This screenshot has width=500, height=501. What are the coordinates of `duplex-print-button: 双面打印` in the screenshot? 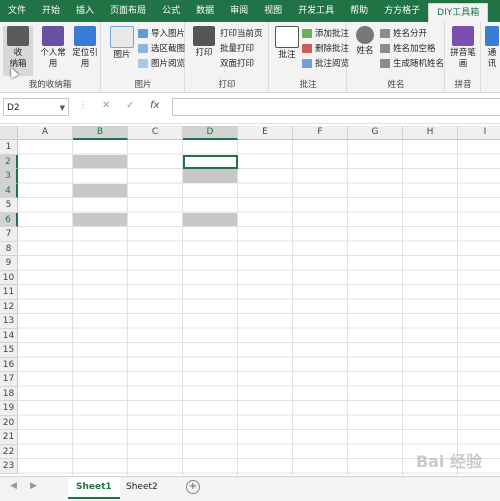 It's located at (237, 64).